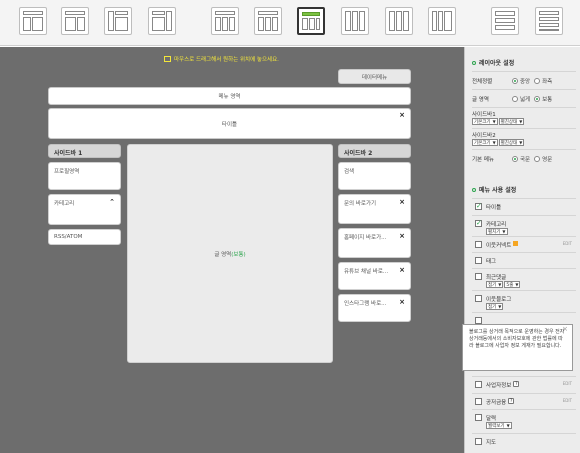 This screenshot has width=580, height=453. Describe the element at coordinates (374, 76) in the screenshot. I see `menu-toggle-button: 데이터메뉴` at that location.